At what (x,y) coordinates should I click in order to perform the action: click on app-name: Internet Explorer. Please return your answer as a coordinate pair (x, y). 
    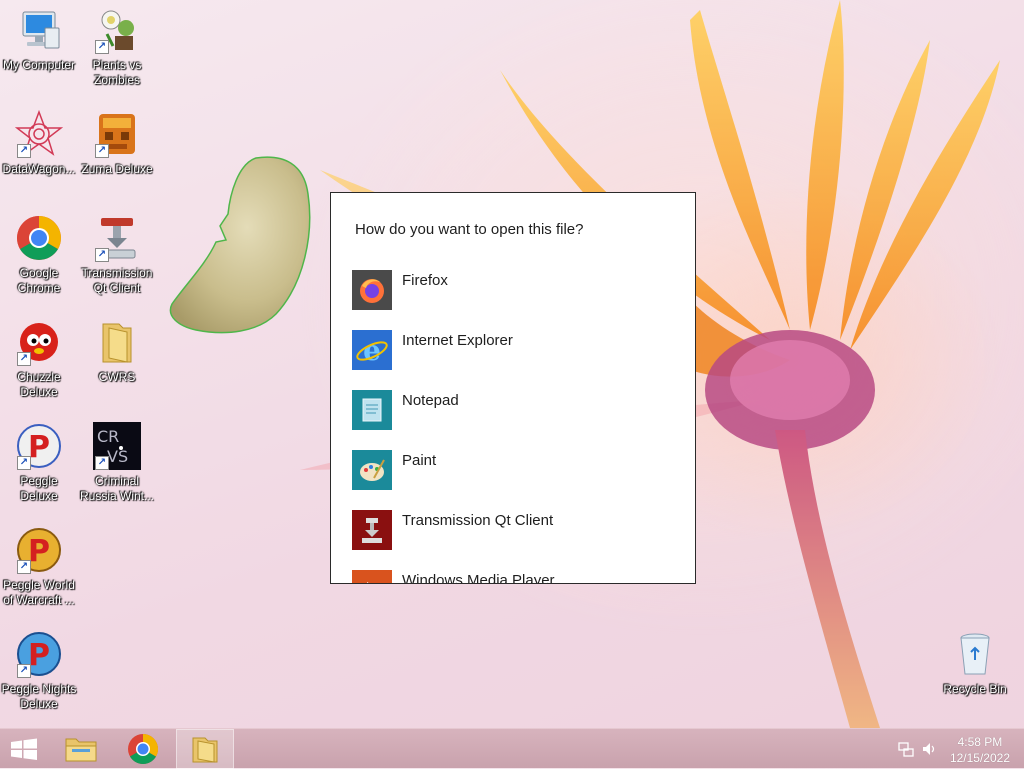
    Looking at the image, I should click on (457, 340).